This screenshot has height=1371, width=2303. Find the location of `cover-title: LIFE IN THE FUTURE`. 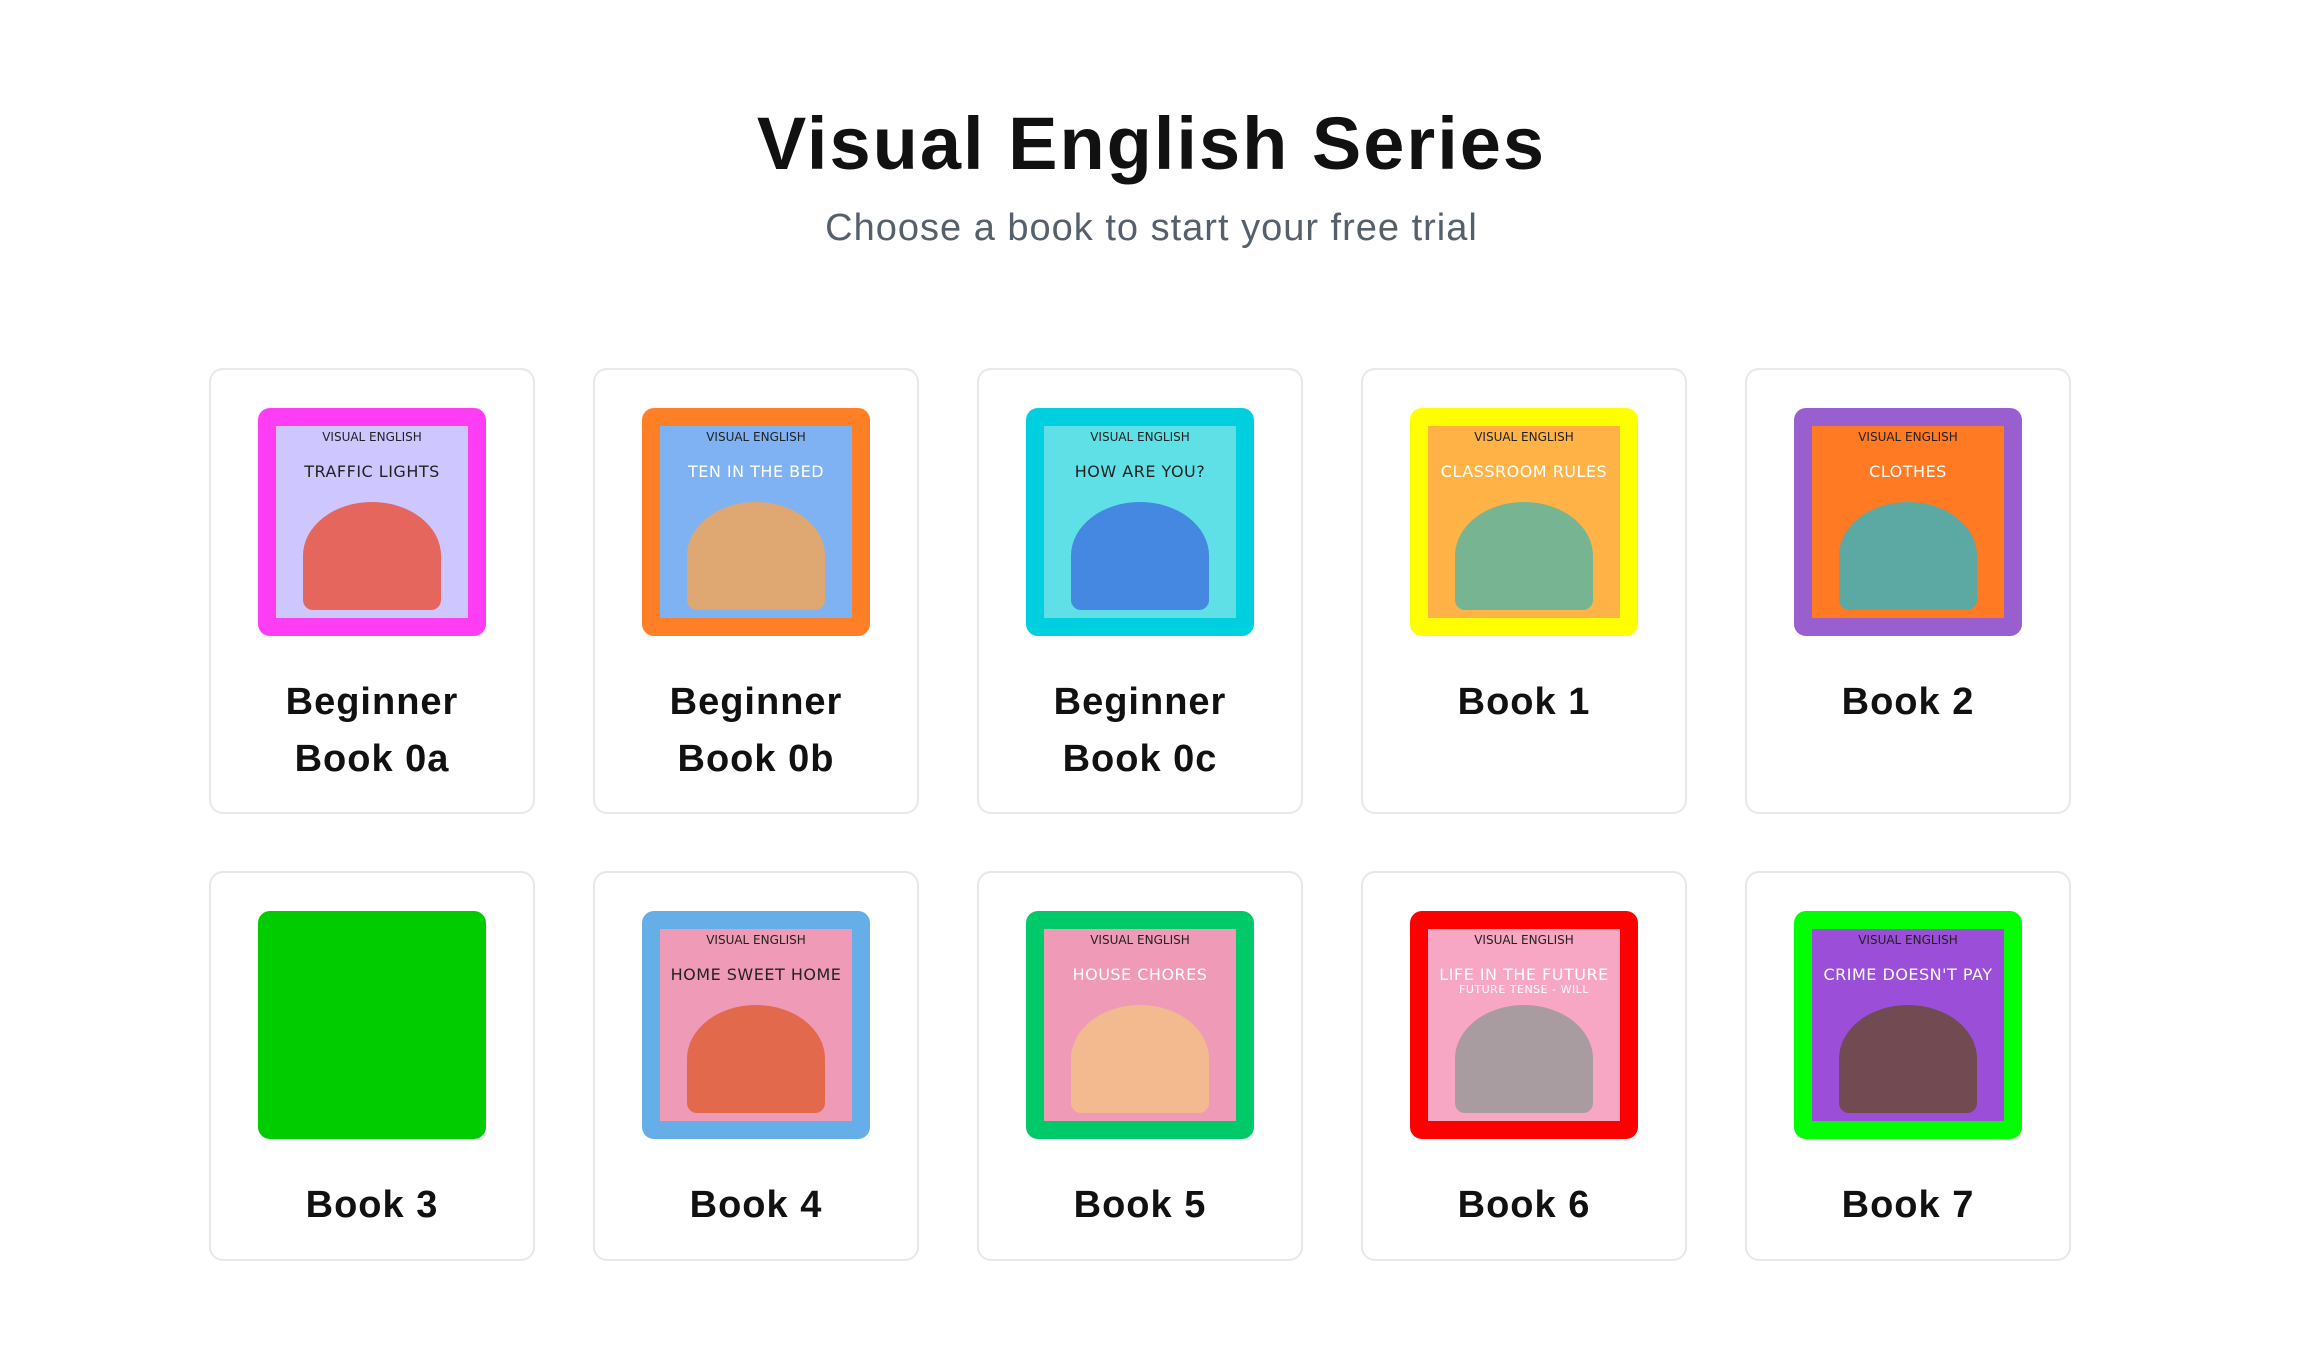

cover-title: LIFE IN THE FUTURE is located at coordinates (1524, 974).